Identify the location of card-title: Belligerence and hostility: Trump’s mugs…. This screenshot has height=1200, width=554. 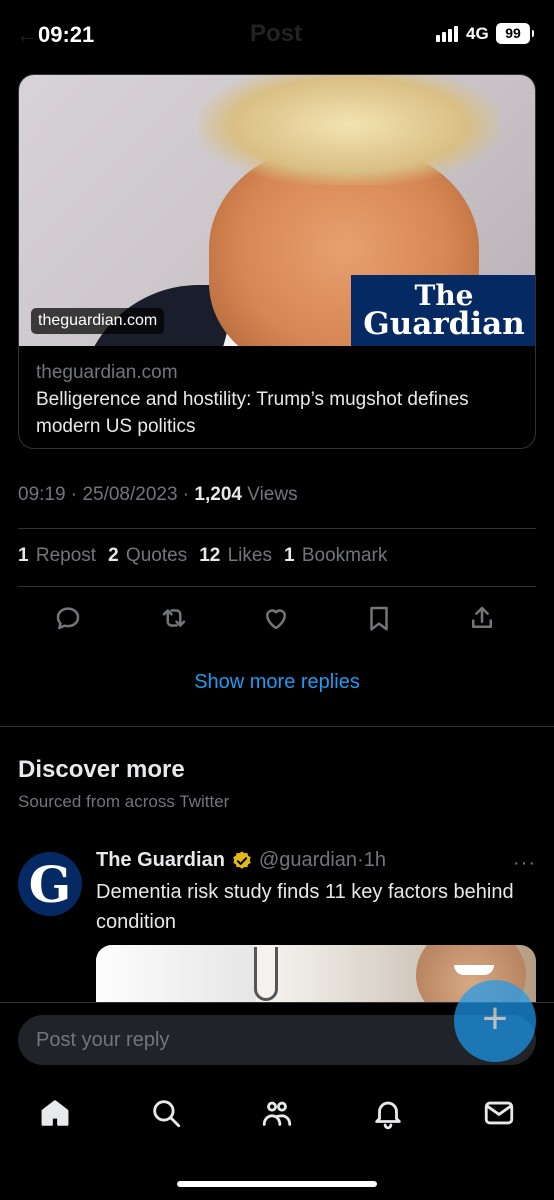
(252, 413).